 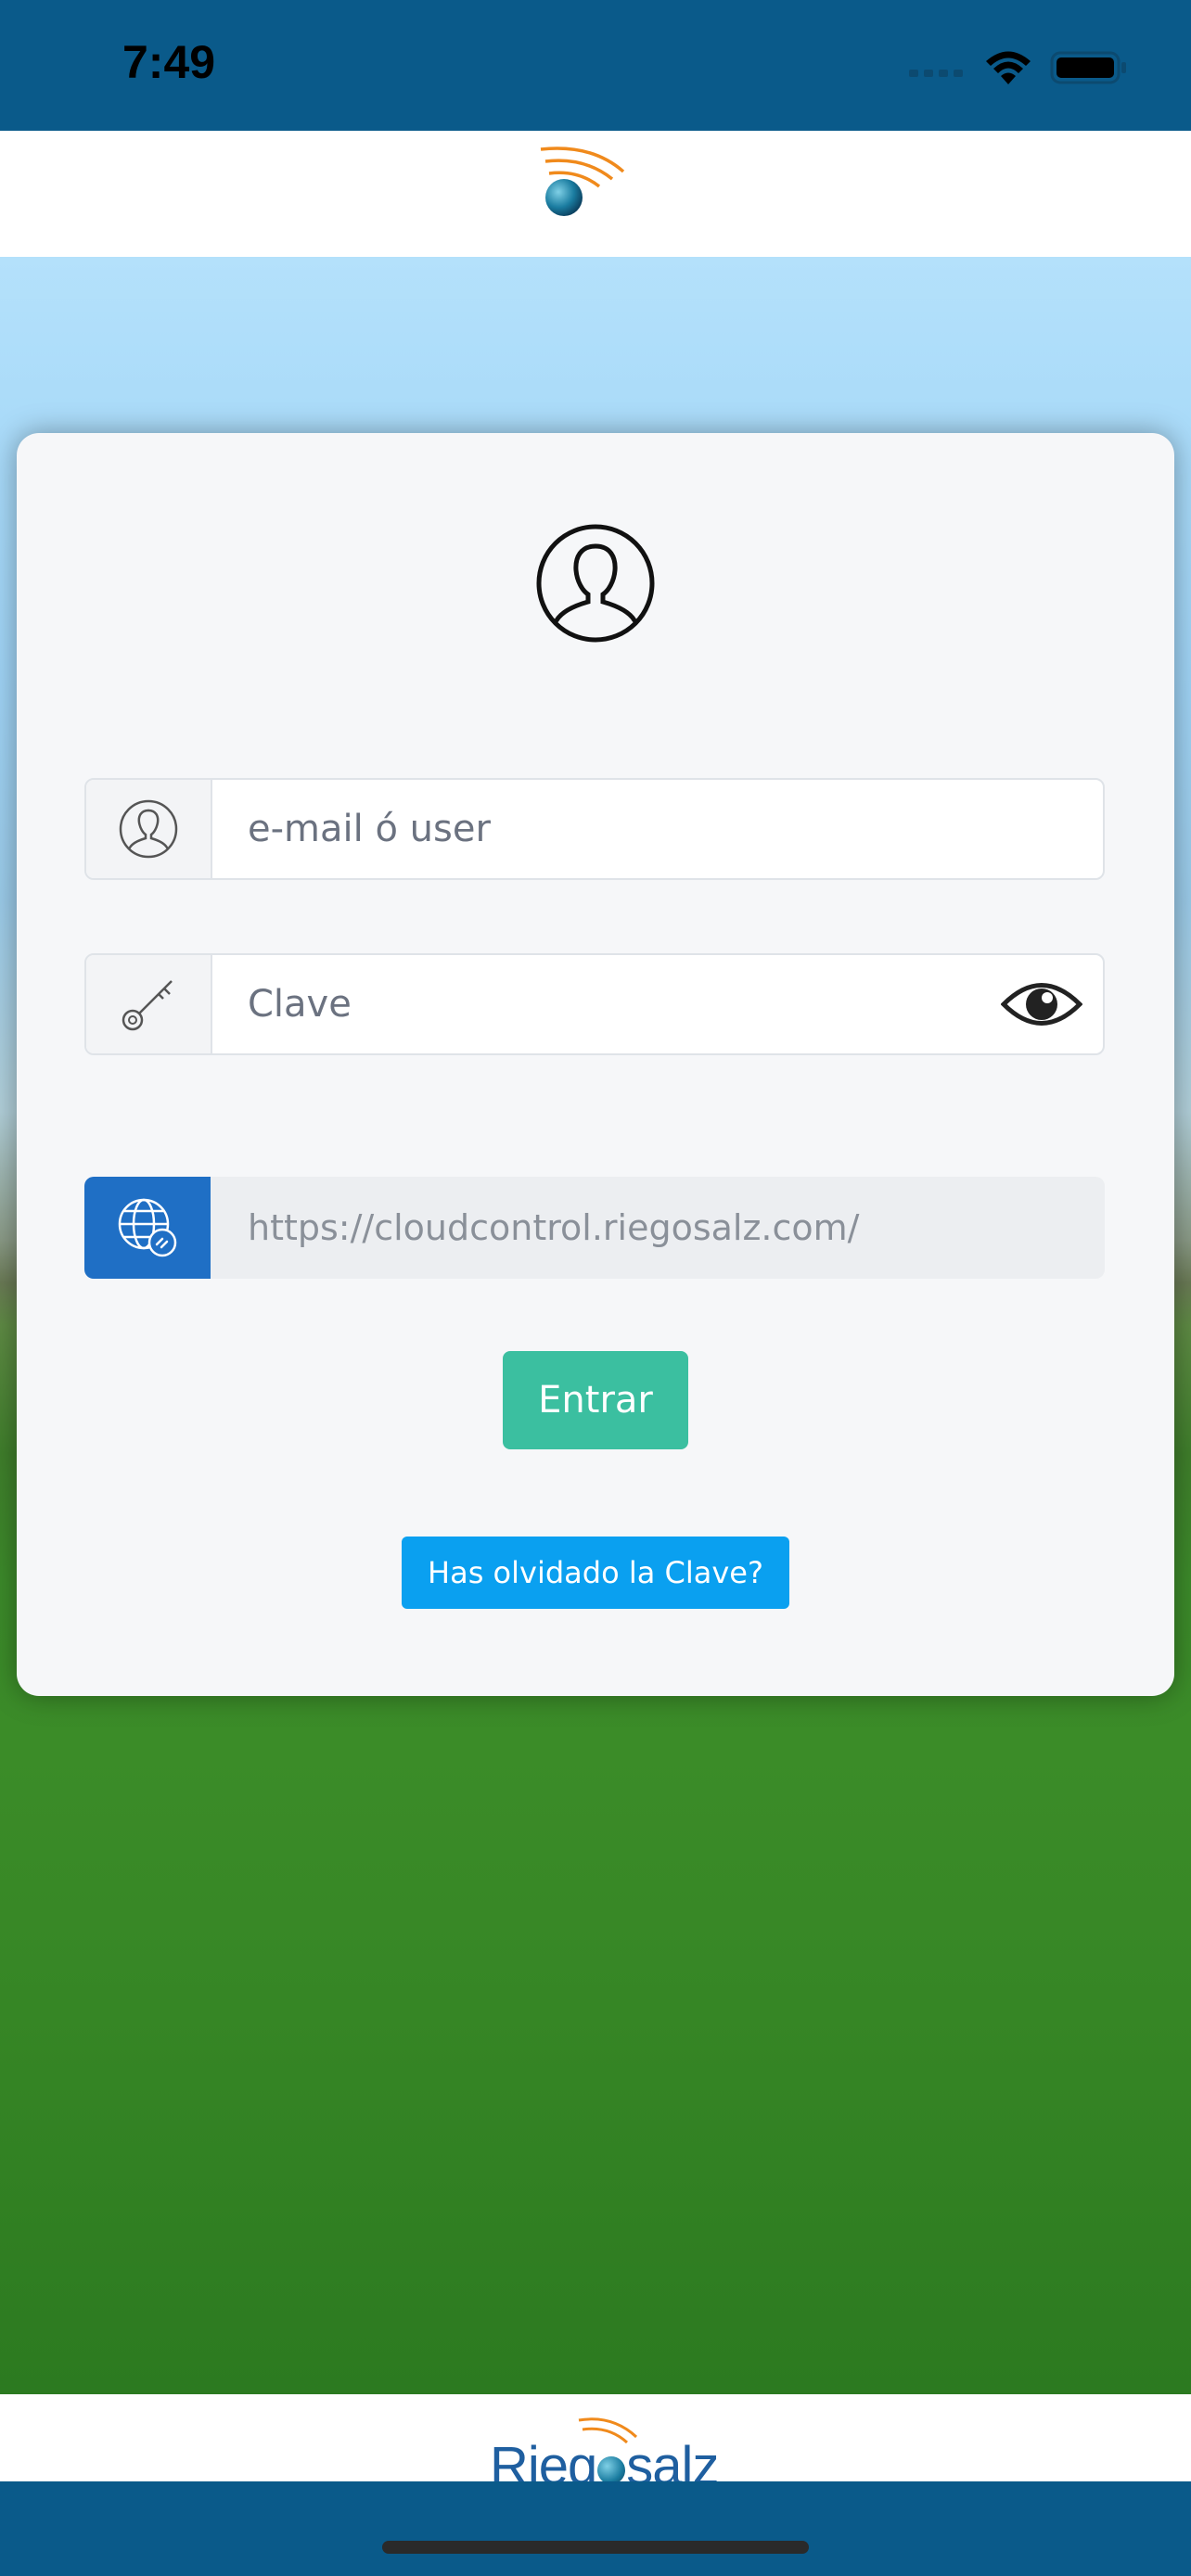 I want to click on battery-icon, so click(x=1088, y=67).